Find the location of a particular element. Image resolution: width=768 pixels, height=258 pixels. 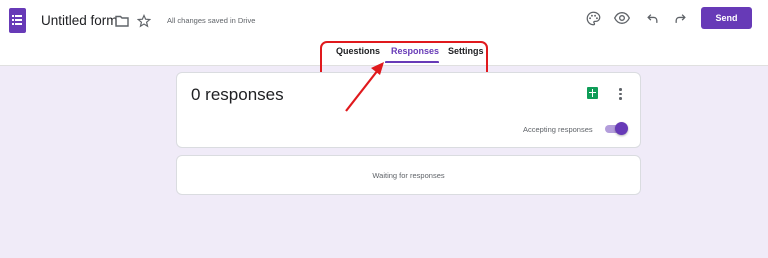

send-button: Send is located at coordinates (726, 18).